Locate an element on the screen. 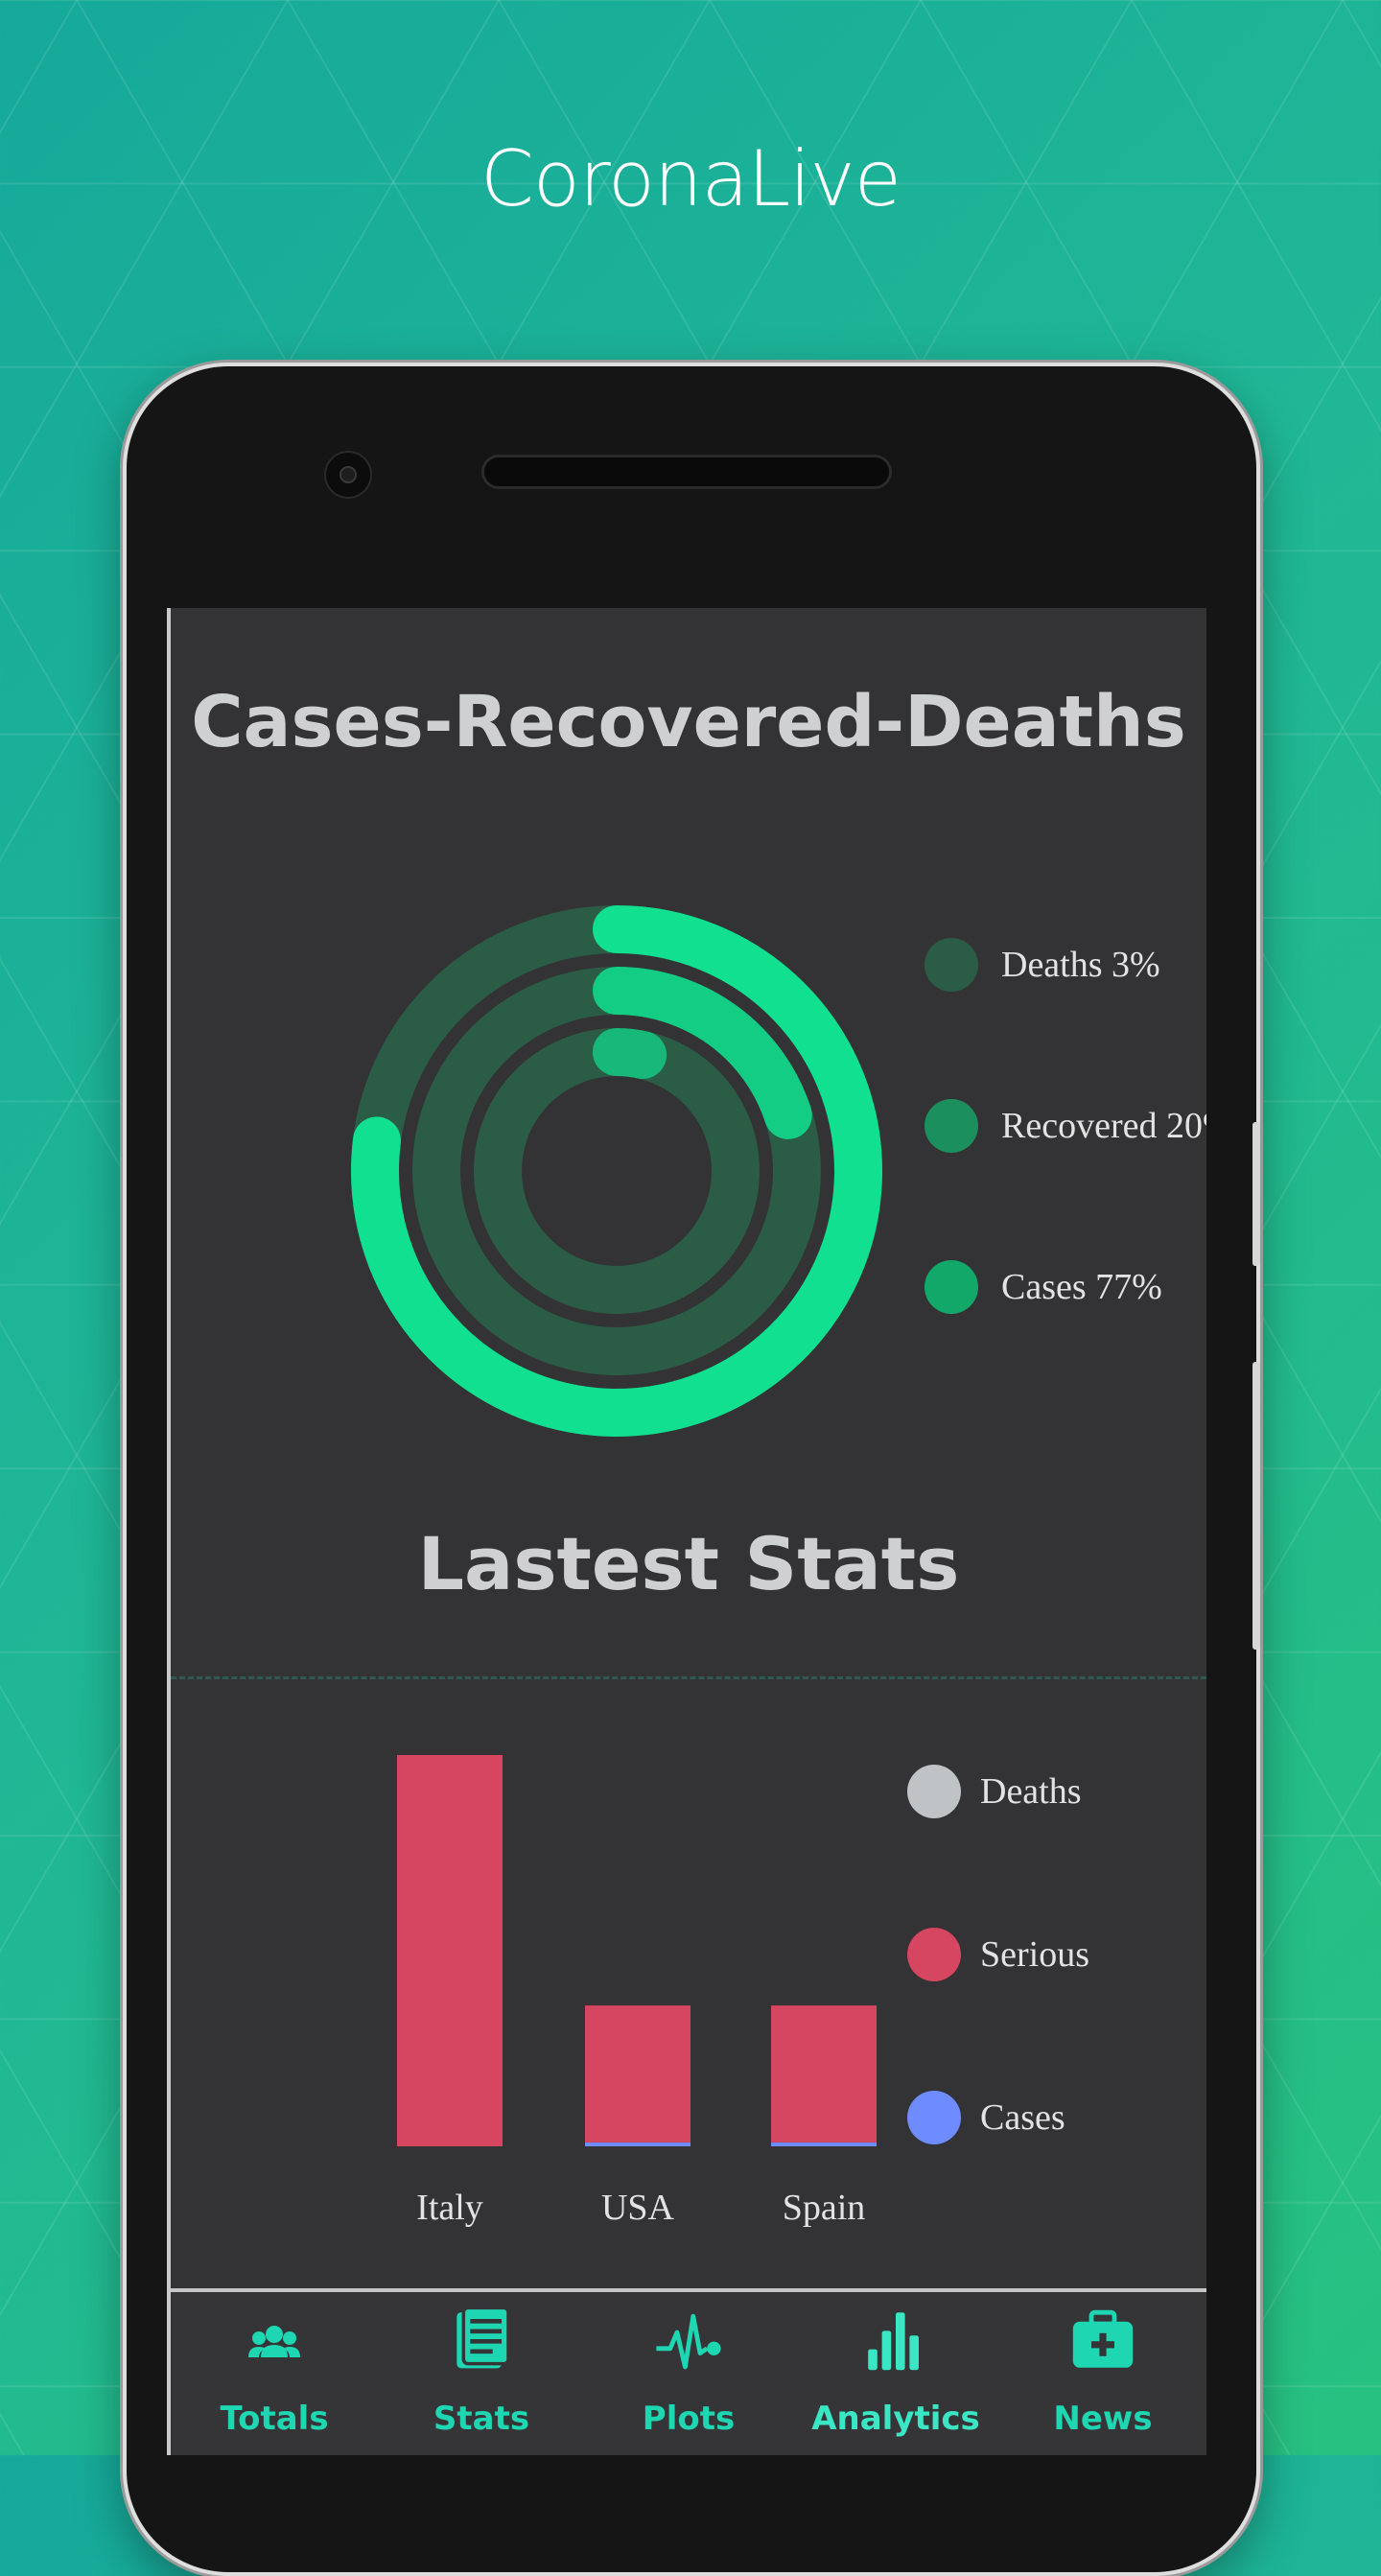 This screenshot has width=1381, height=2576. legend-label: Cases is located at coordinates (1023, 2117).